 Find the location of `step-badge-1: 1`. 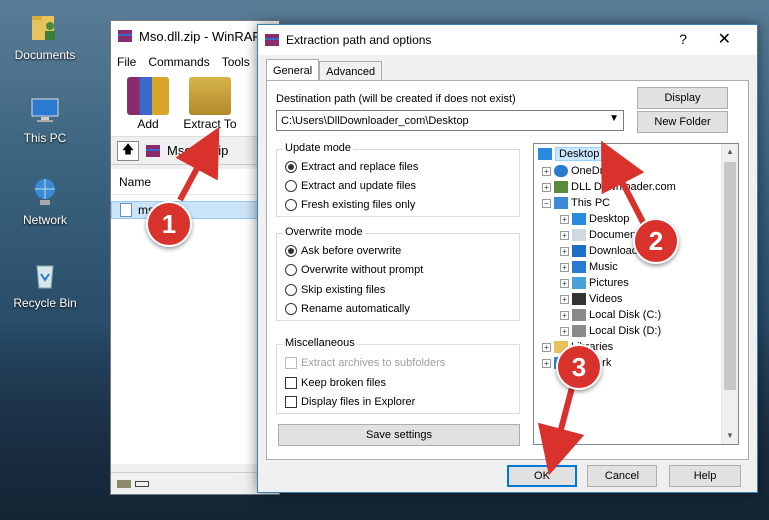

step-badge-1: 1 is located at coordinates (169, 224).